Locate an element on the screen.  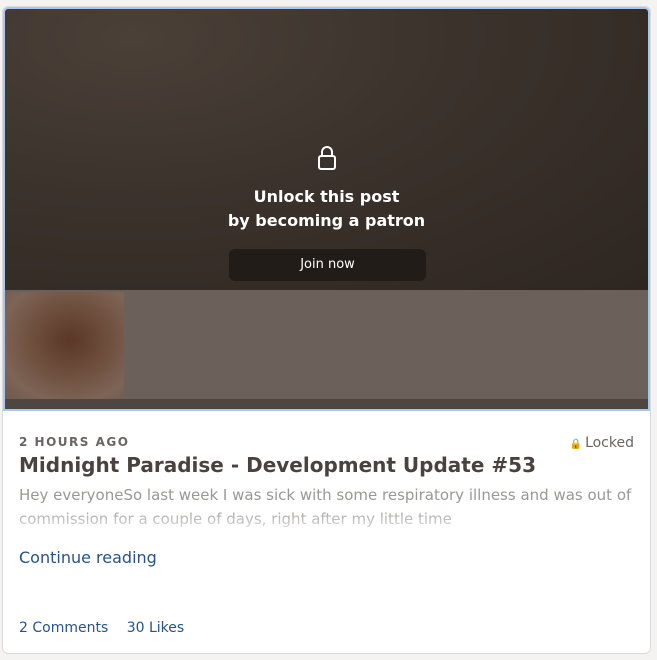
locked-badge: 🔒 Locked is located at coordinates (602, 443).